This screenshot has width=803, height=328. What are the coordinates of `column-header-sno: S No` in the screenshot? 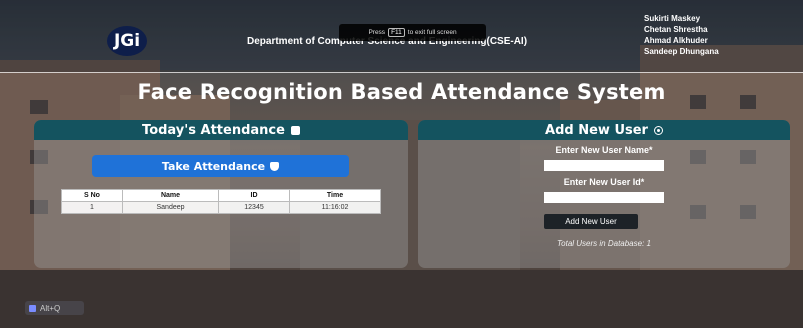 It's located at (92, 195).